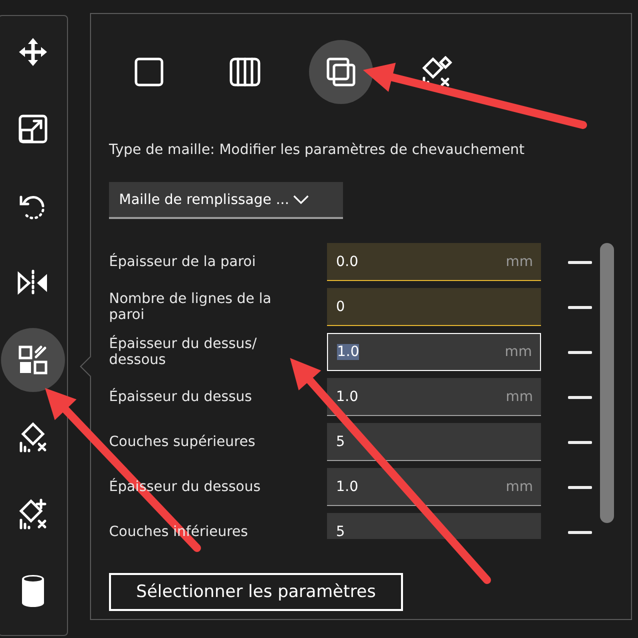 This screenshot has width=638, height=638. Describe the element at coordinates (190, 307) in the screenshot. I see `setting-label: Nombre de lignes de la paroi` at that location.